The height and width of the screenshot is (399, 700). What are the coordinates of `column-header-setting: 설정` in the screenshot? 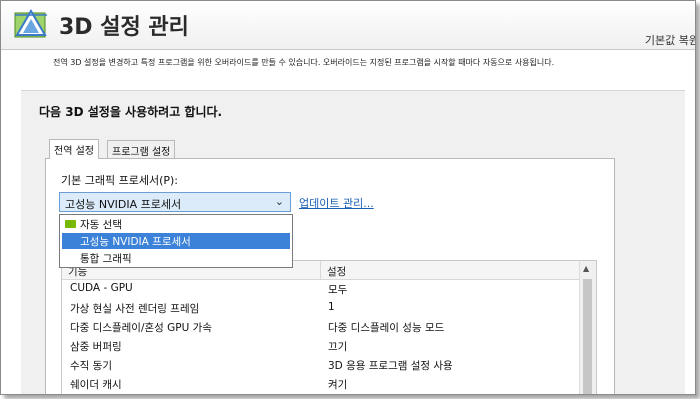 It's located at (449, 270).